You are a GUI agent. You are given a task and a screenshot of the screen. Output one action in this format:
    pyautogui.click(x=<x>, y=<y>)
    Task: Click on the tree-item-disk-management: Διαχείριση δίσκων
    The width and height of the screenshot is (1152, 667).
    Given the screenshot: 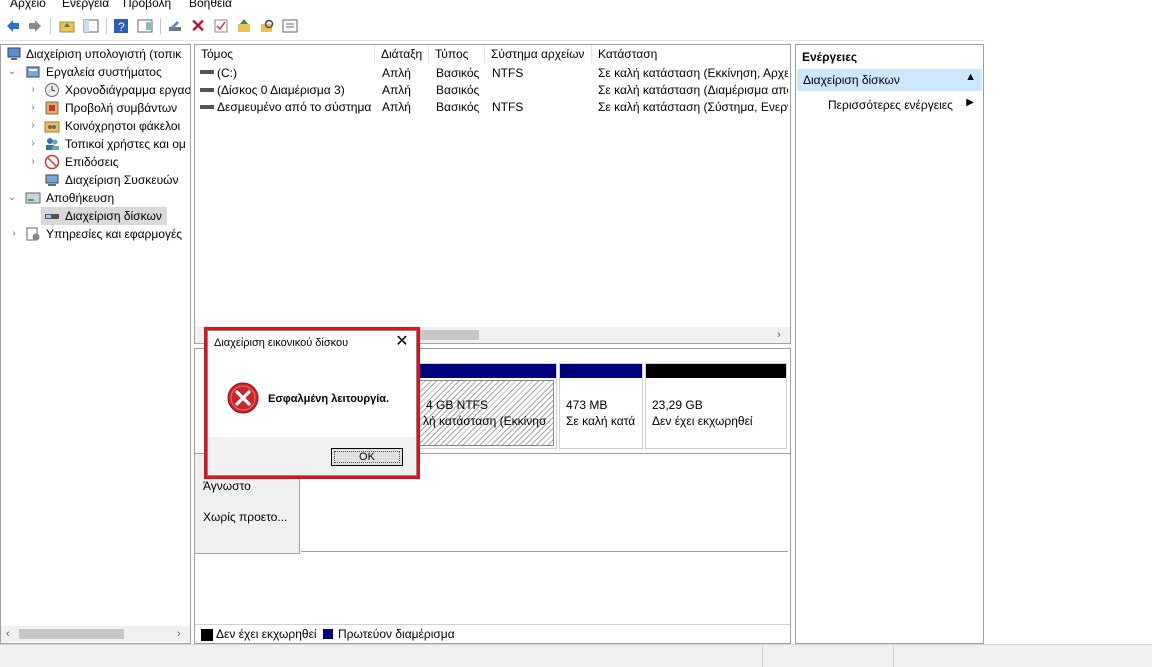 What is the action you would take?
    pyautogui.click(x=104, y=216)
    